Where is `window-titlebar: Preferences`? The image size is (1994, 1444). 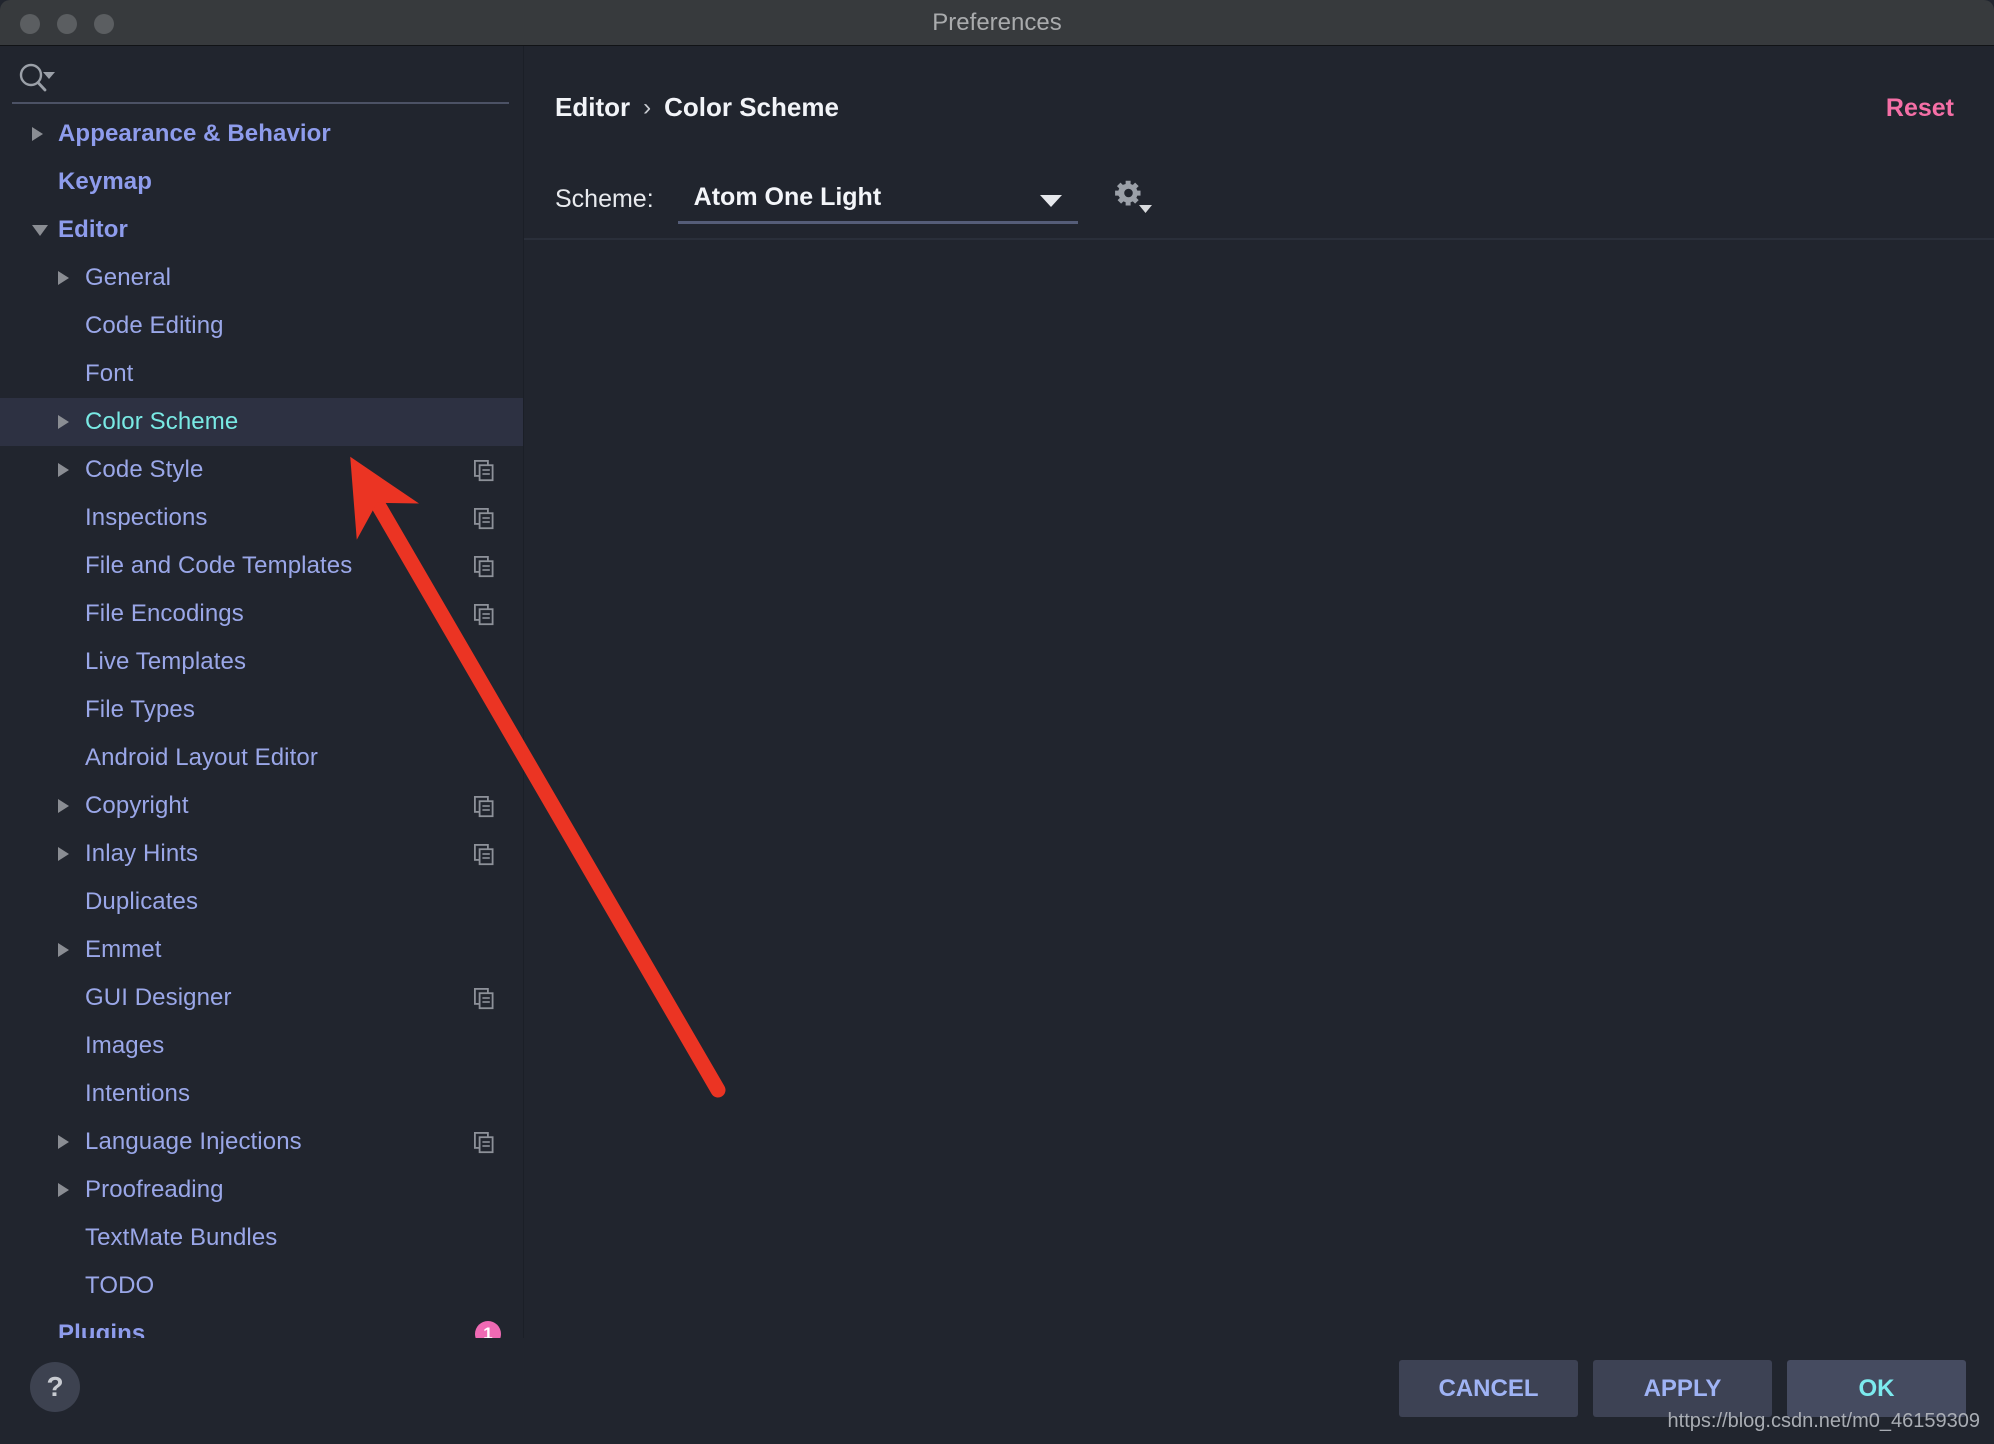 window-titlebar: Preferences is located at coordinates (997, 23).